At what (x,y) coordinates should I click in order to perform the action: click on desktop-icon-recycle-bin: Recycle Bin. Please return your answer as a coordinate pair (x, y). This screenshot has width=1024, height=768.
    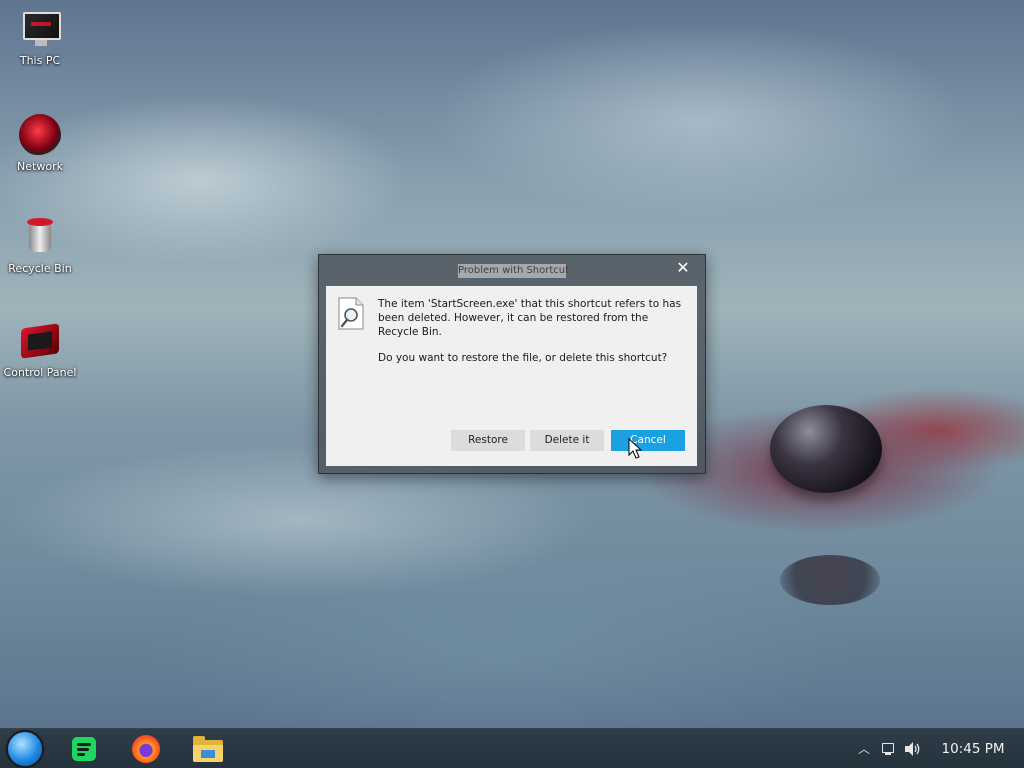
    Looking at the image, I should click on (40, 245).